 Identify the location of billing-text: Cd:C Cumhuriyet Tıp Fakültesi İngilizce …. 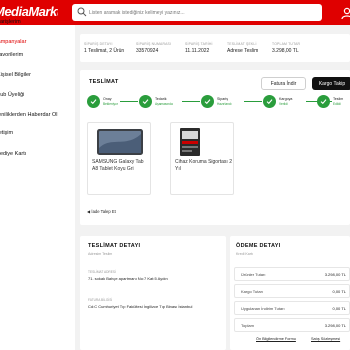
(140, 306).